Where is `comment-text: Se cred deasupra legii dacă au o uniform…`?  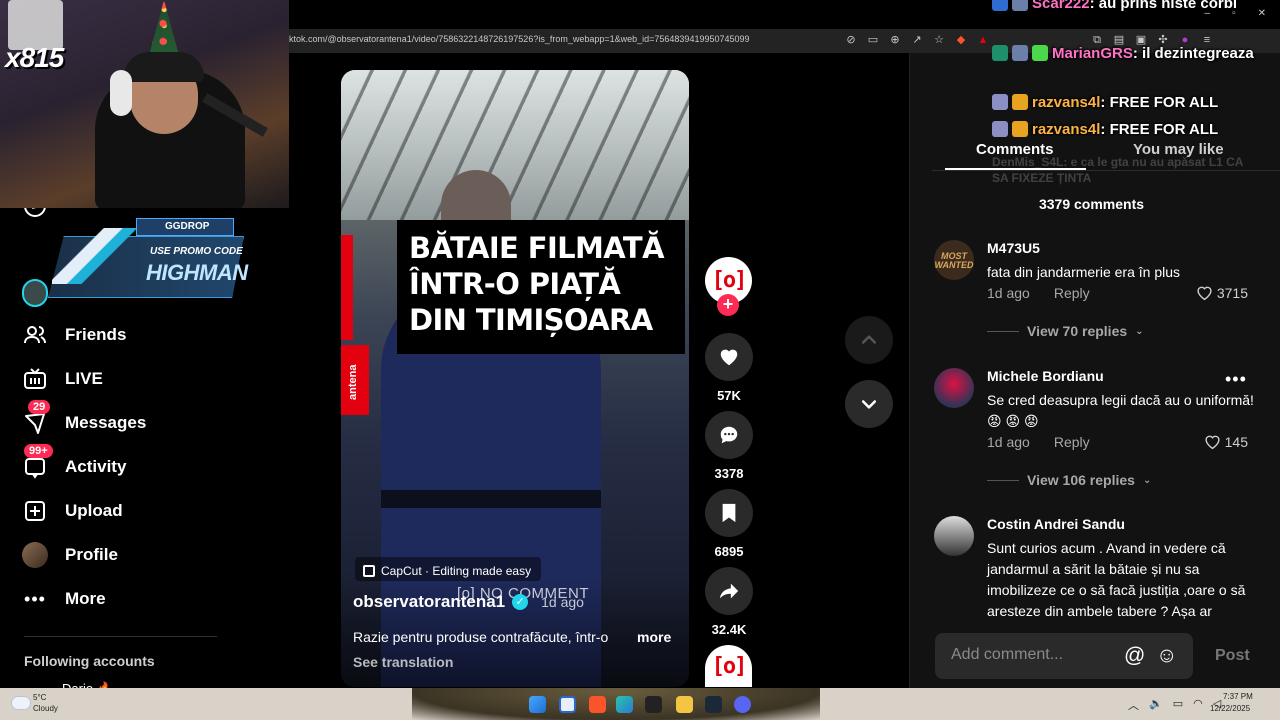 comment-text: Se cred deasupra legii dacă au o uniform… is located at coordinates (1120, 410).